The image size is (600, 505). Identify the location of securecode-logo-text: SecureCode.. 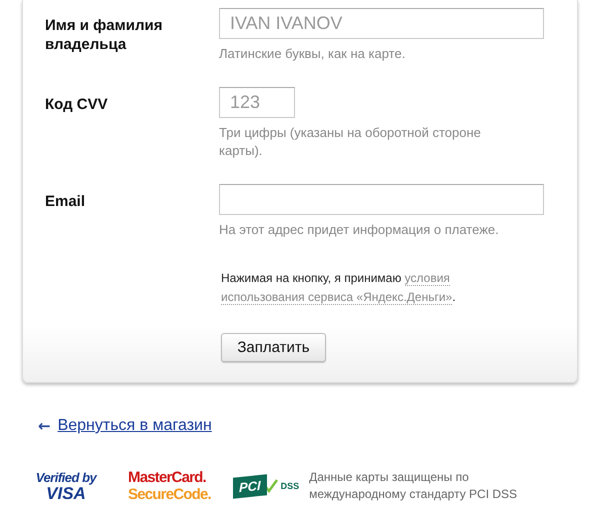
(169, 494).